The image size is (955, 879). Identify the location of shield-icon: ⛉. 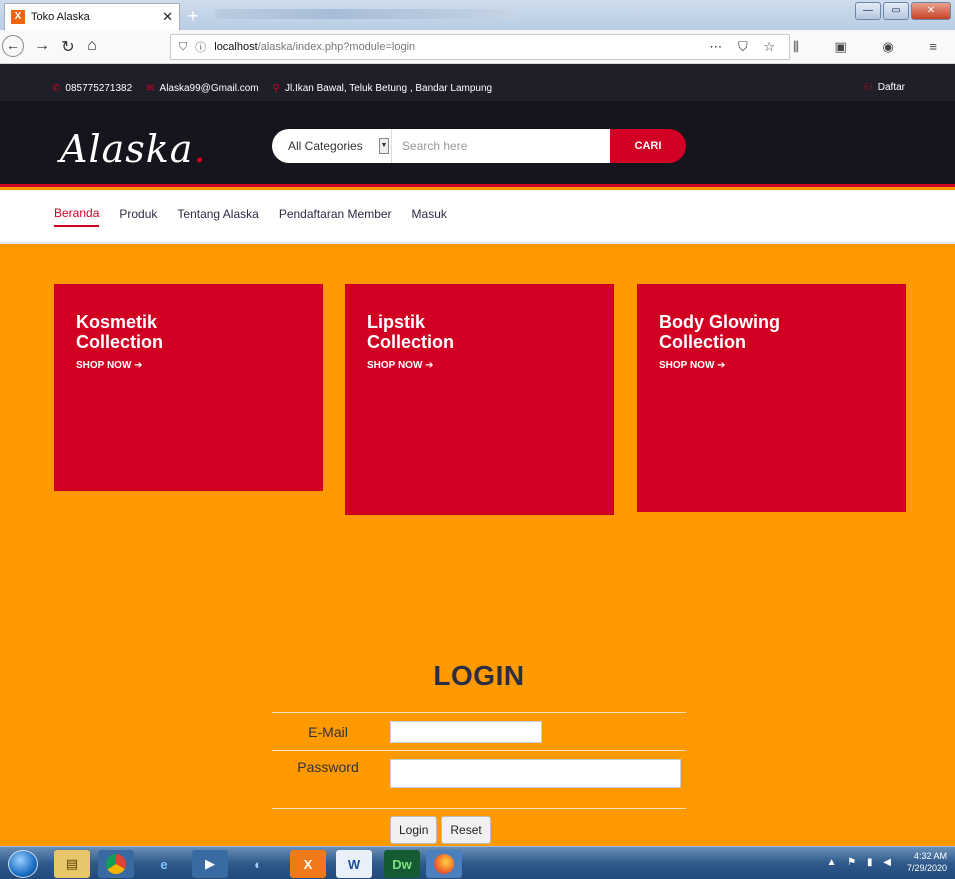
(183, 46).